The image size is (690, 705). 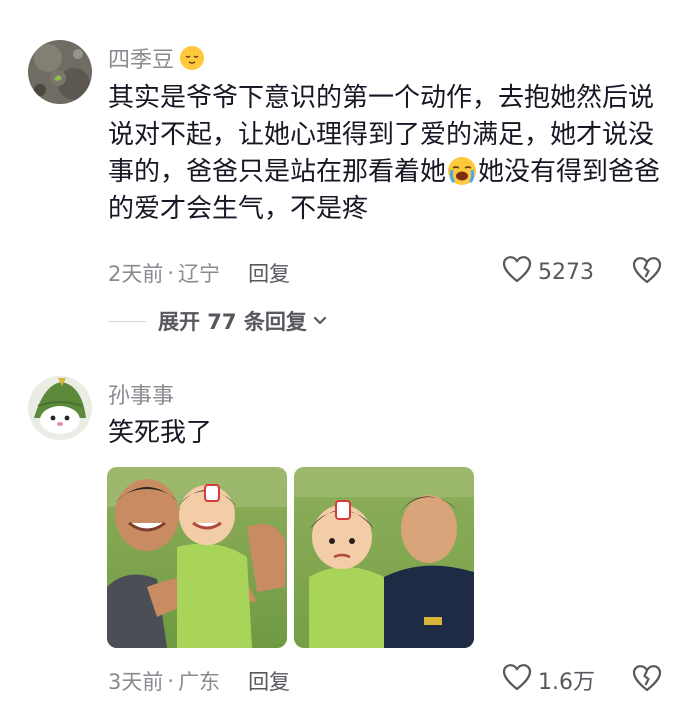 What do you see at coordinates (192, 58) in the screenshot?
I see `relieved-face-emoji-icon` at bounding box center [192, 58].